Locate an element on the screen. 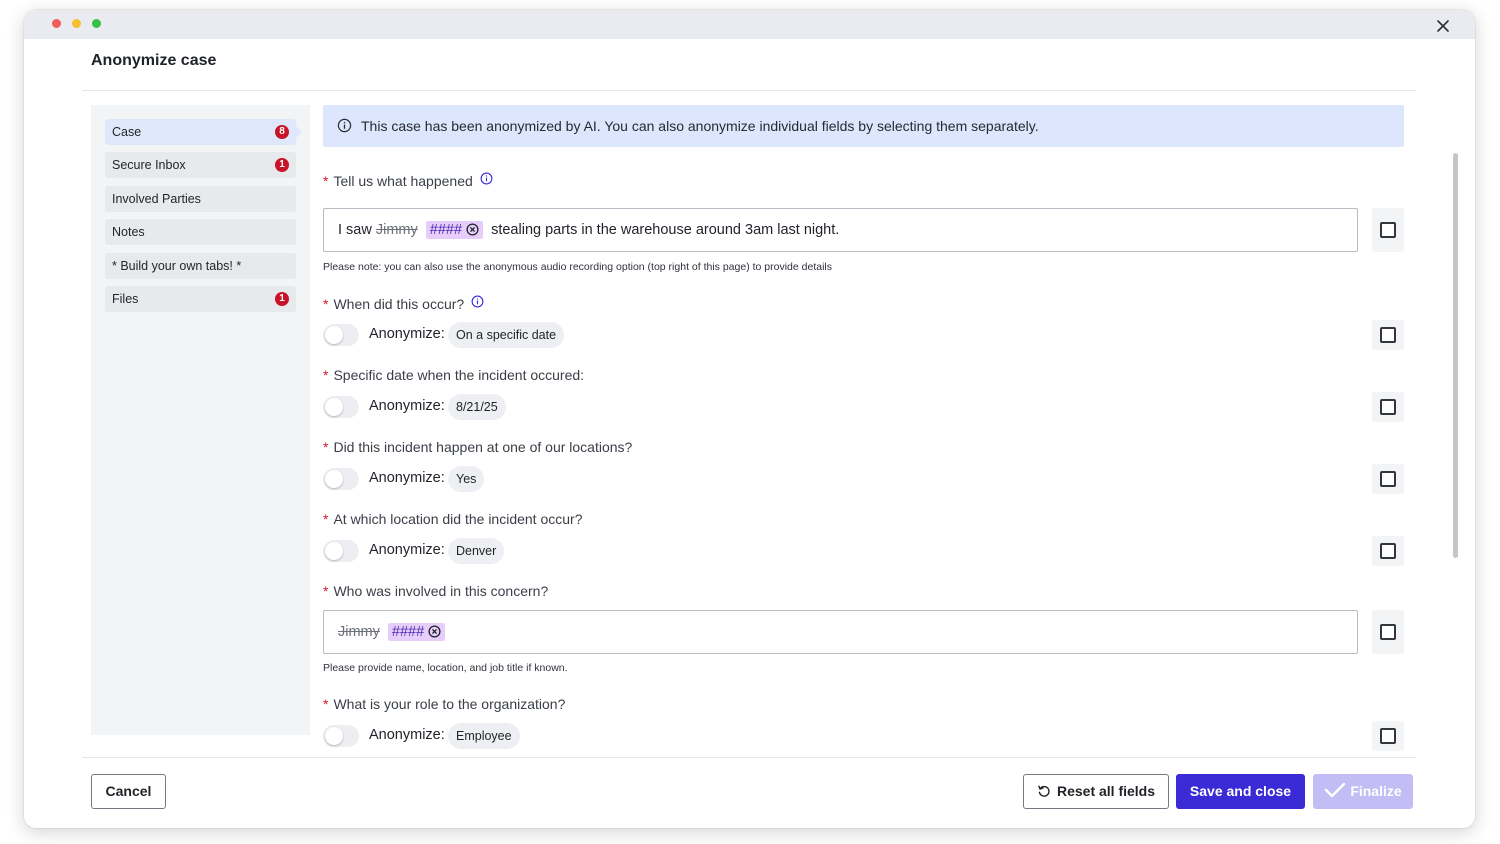  header-divider is located at coordinates (749, 90).